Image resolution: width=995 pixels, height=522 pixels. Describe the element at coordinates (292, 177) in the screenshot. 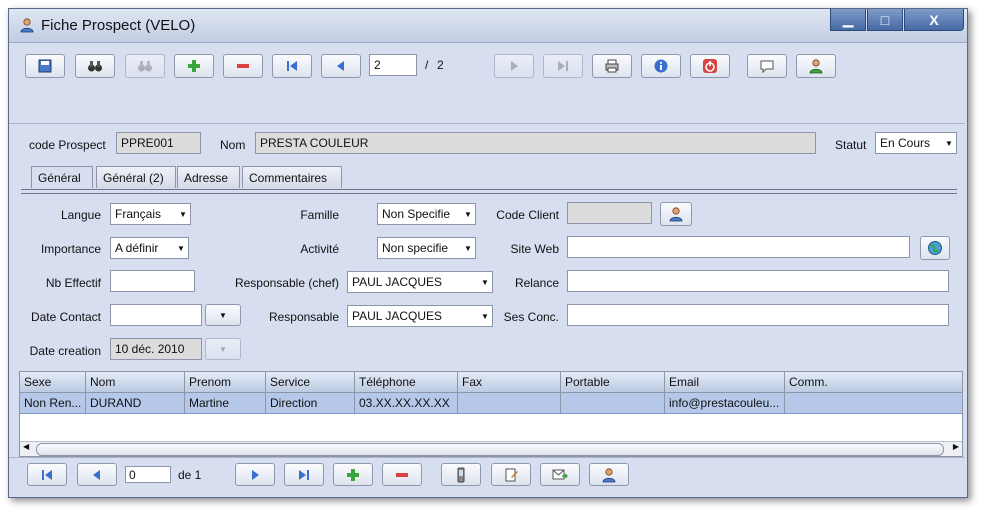

I see `tab-commentaires: Commentaires` at that location.